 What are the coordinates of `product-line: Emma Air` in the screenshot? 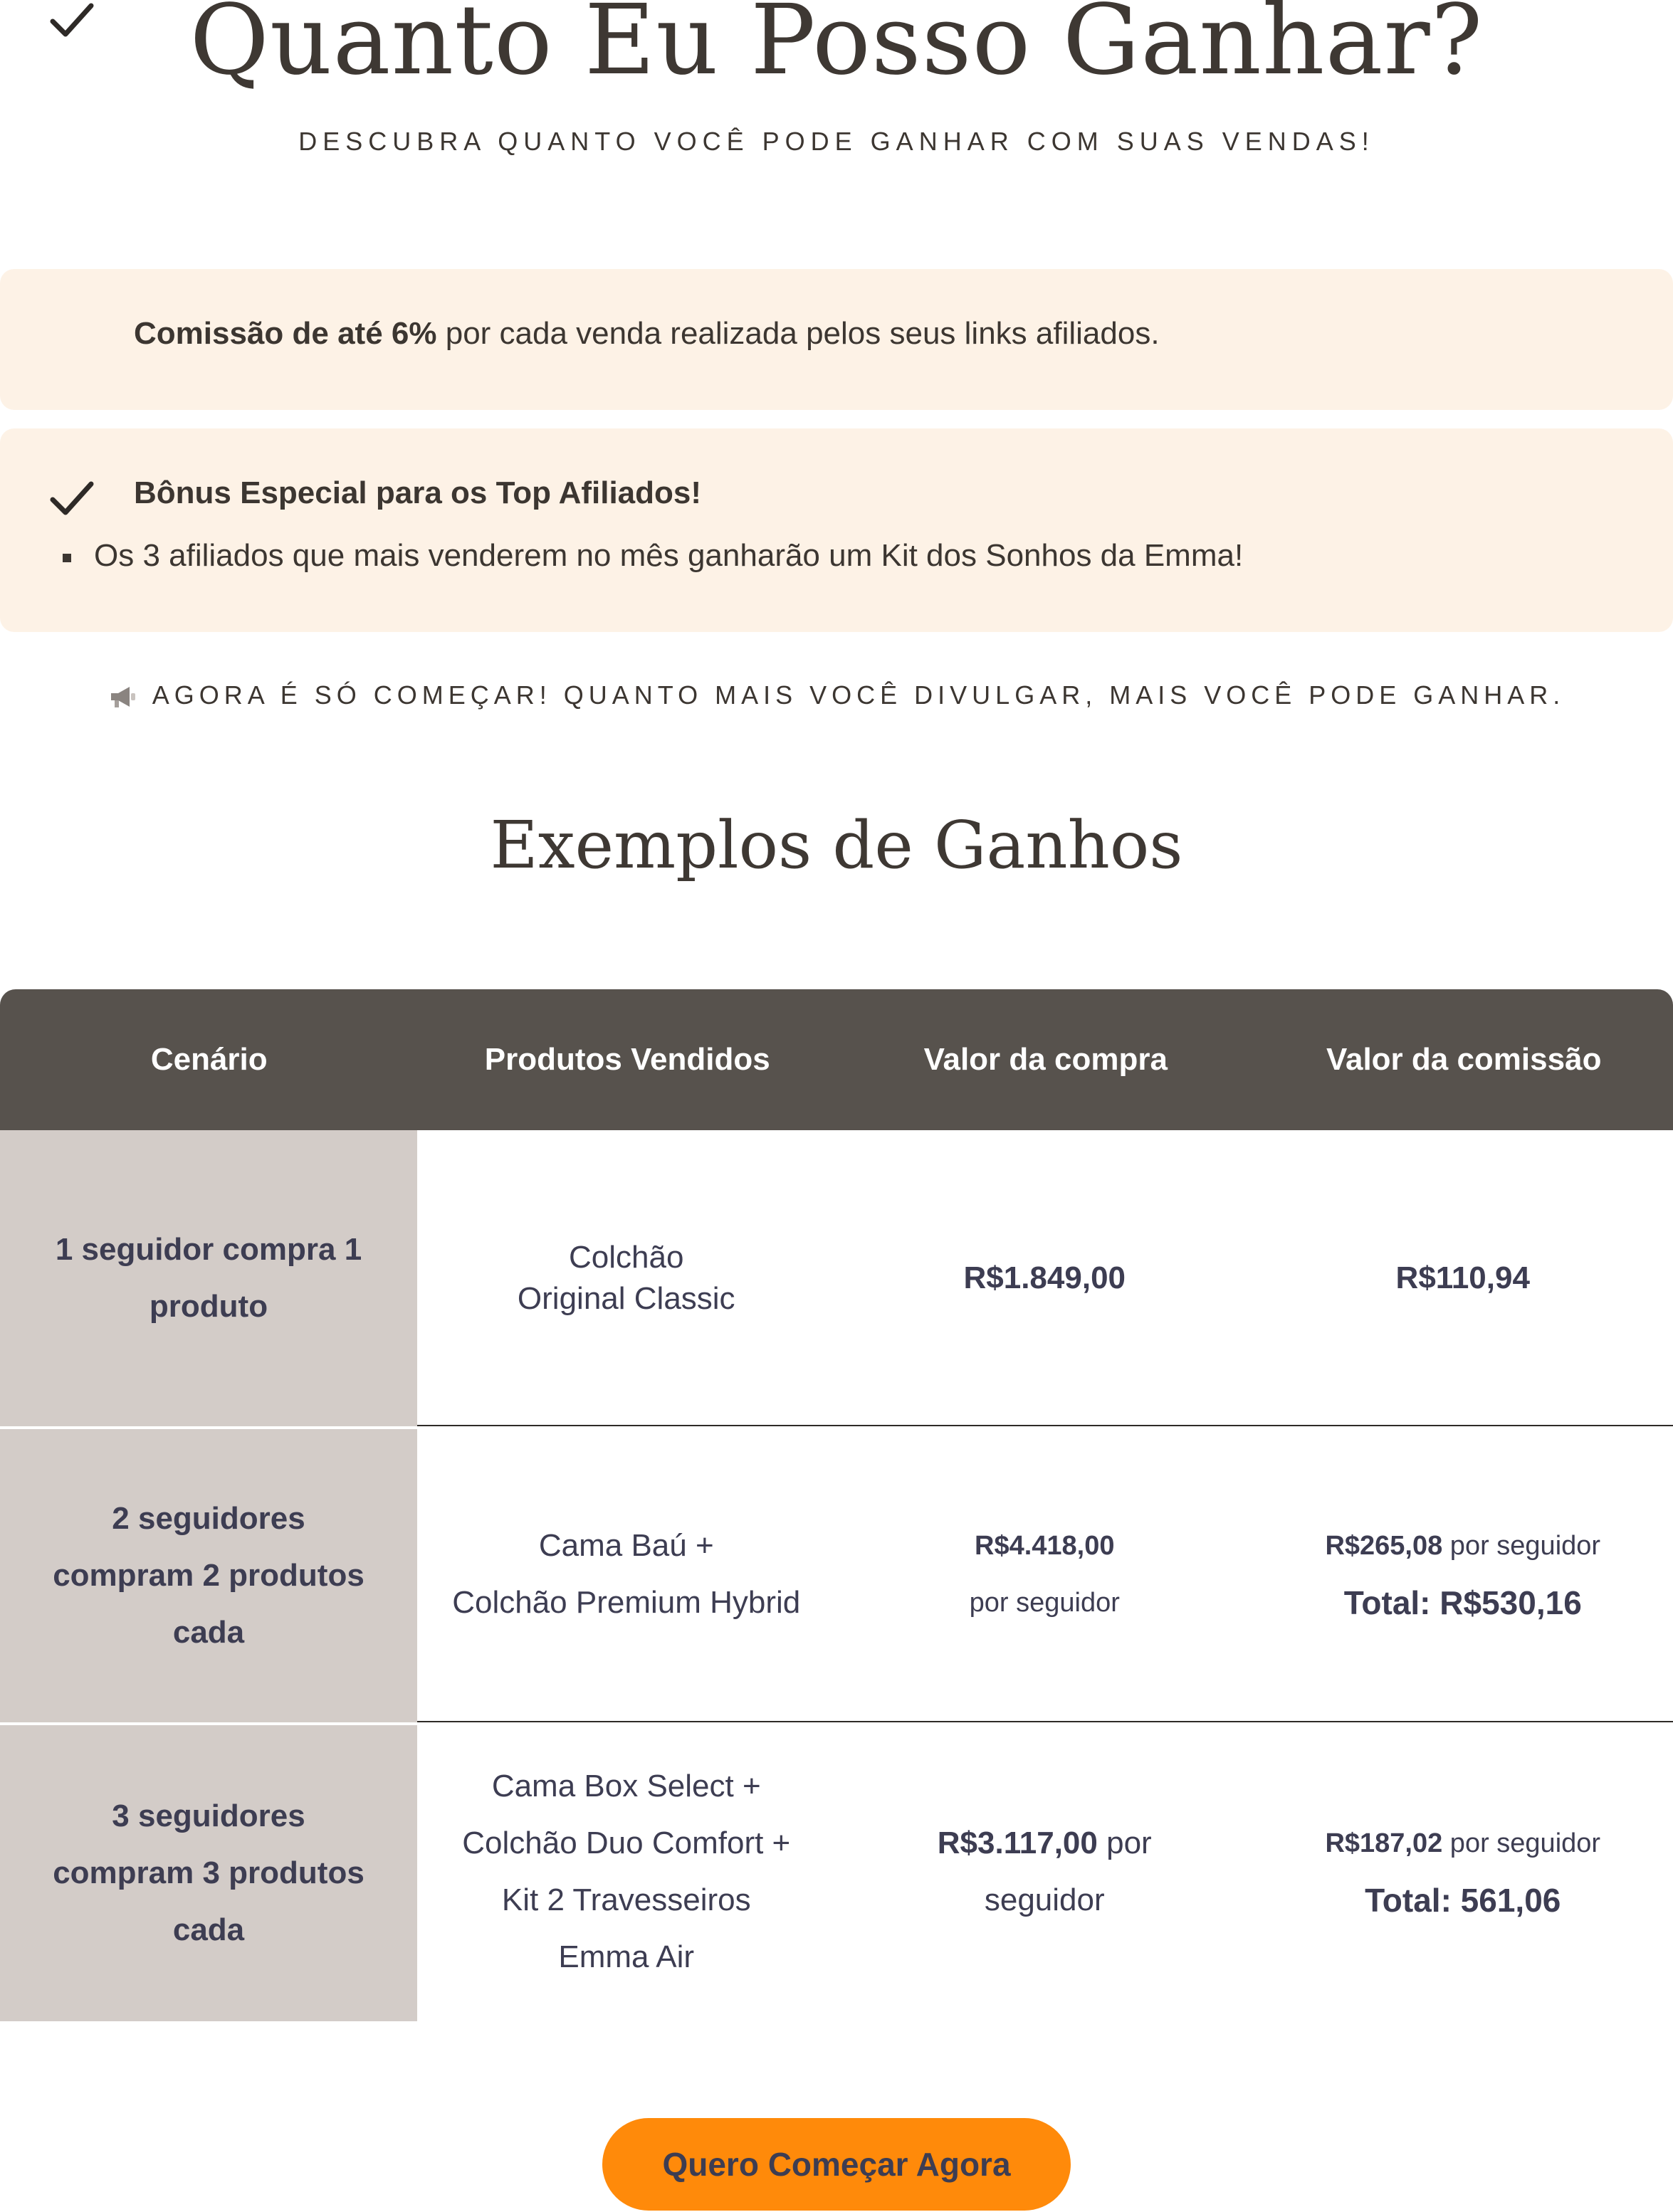 It's located at (627, 1956).